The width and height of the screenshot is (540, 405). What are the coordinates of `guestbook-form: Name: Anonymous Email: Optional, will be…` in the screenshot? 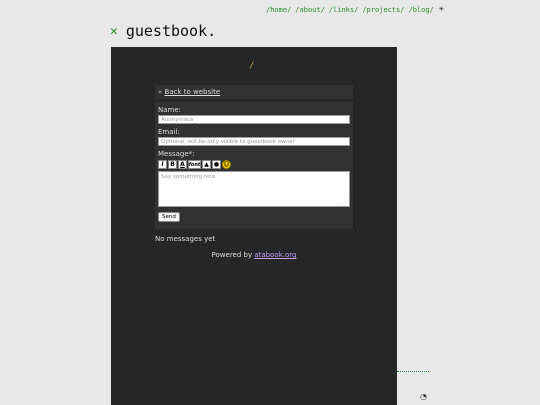 It's located at (254, 165).